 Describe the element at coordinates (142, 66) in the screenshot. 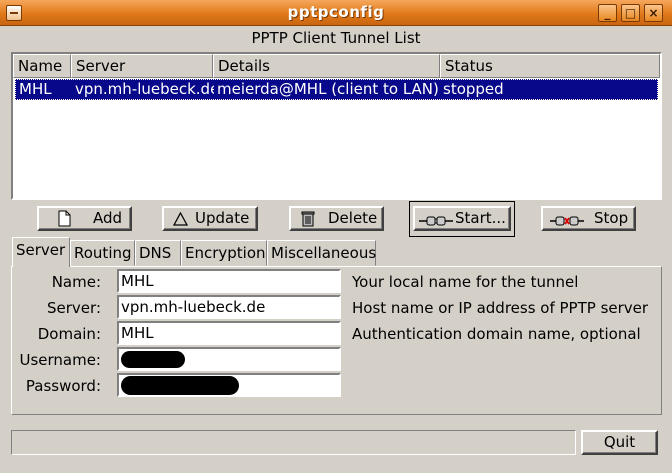

I see `column-header-server: Server` at that location.